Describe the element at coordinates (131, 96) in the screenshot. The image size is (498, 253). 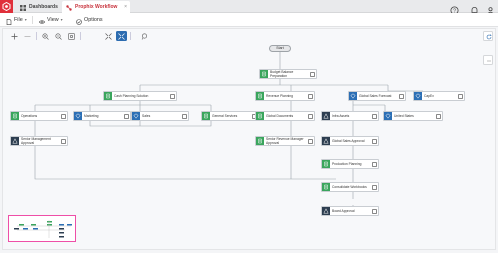
I see `node-label-line: Cash Planning Solution` at that location.